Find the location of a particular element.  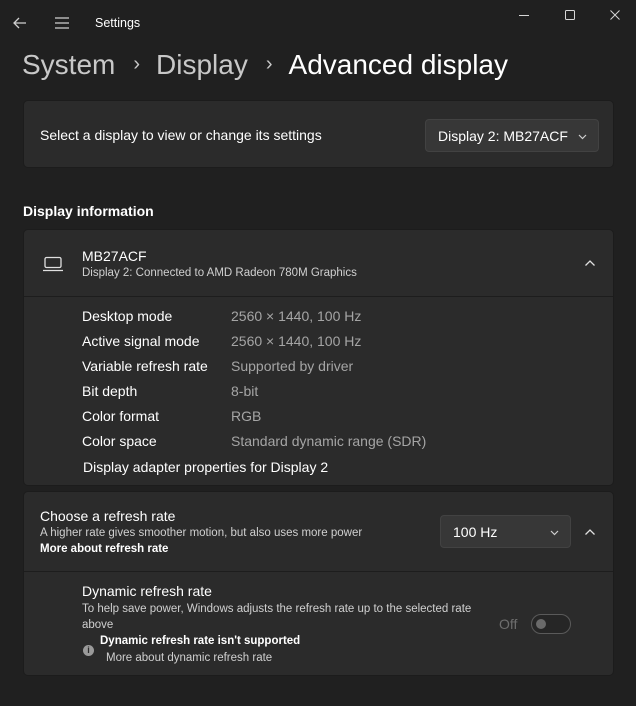

info-icon: i is located at coordinates (88, 650).